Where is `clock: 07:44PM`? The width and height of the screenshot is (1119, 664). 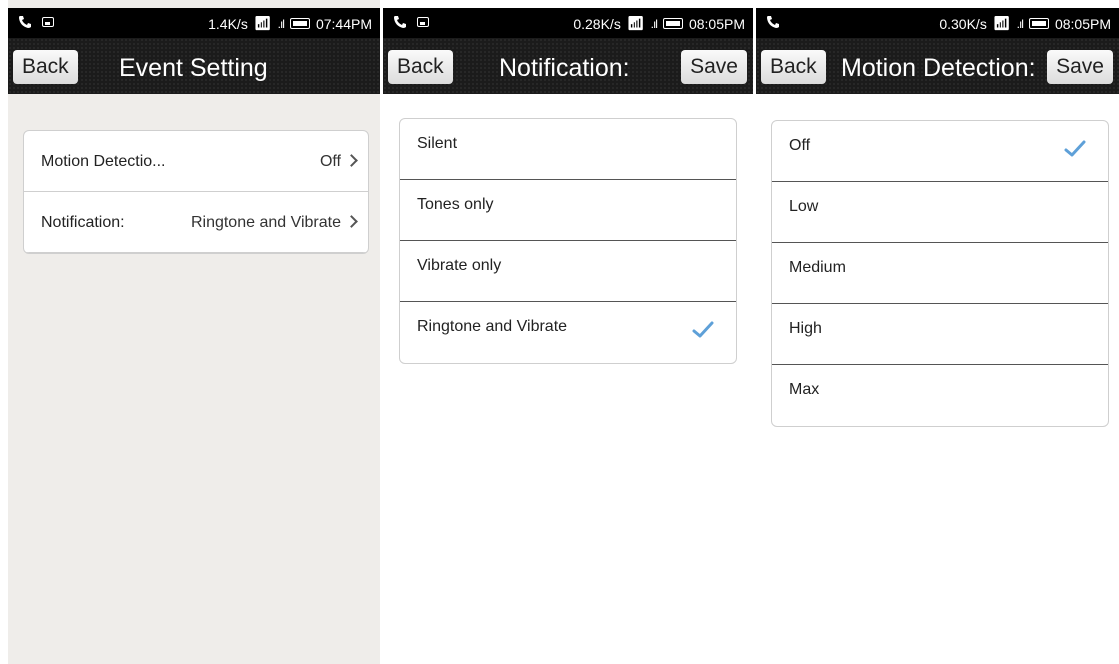 clock: 07:44PM is located at coordinates (343, 23).